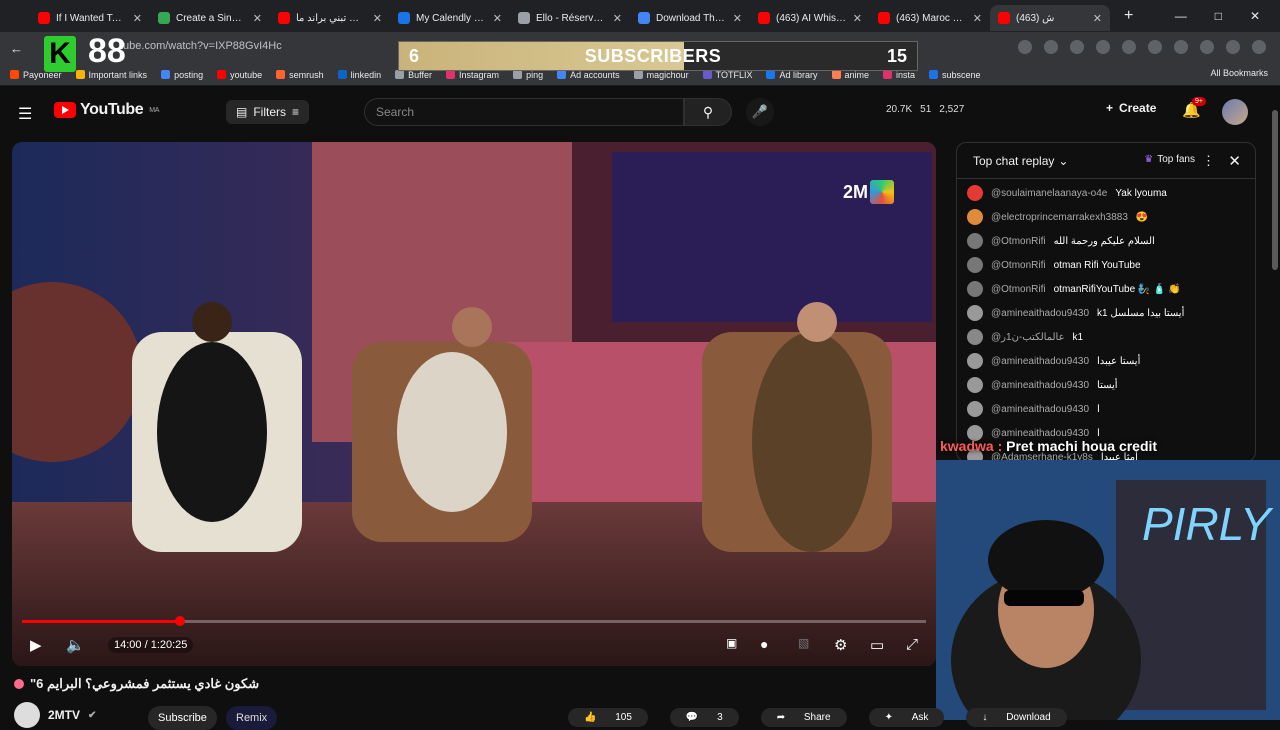 This screenshot has width=1280, height=730. I want to click on bookmark-item: Buffer, so click(413, 75).